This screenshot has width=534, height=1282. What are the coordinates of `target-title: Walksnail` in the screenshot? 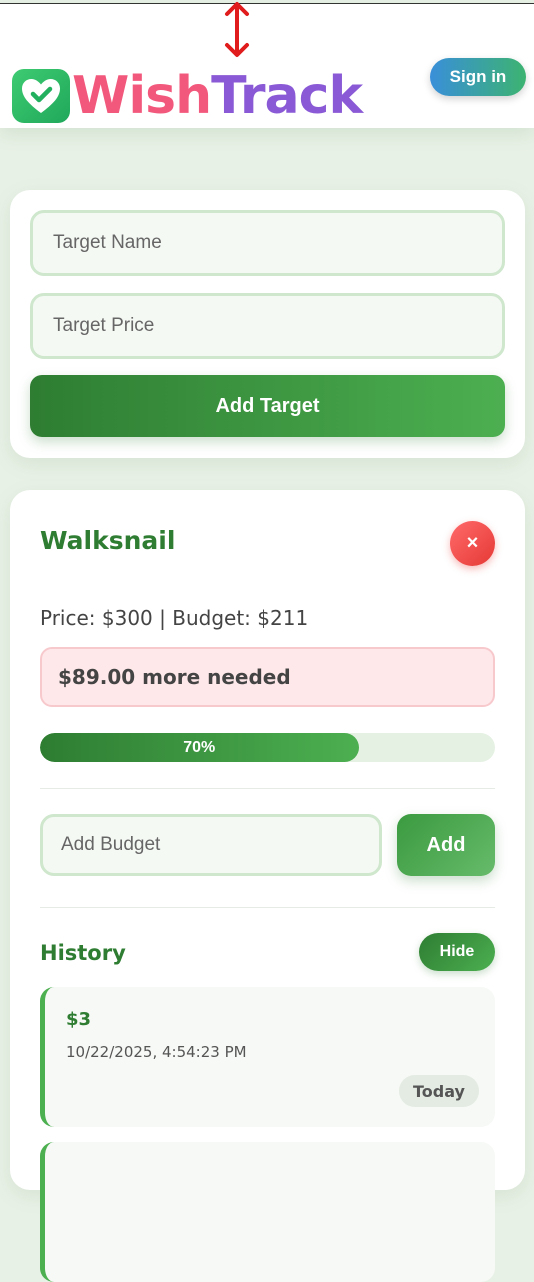 It's located at (108, 540).